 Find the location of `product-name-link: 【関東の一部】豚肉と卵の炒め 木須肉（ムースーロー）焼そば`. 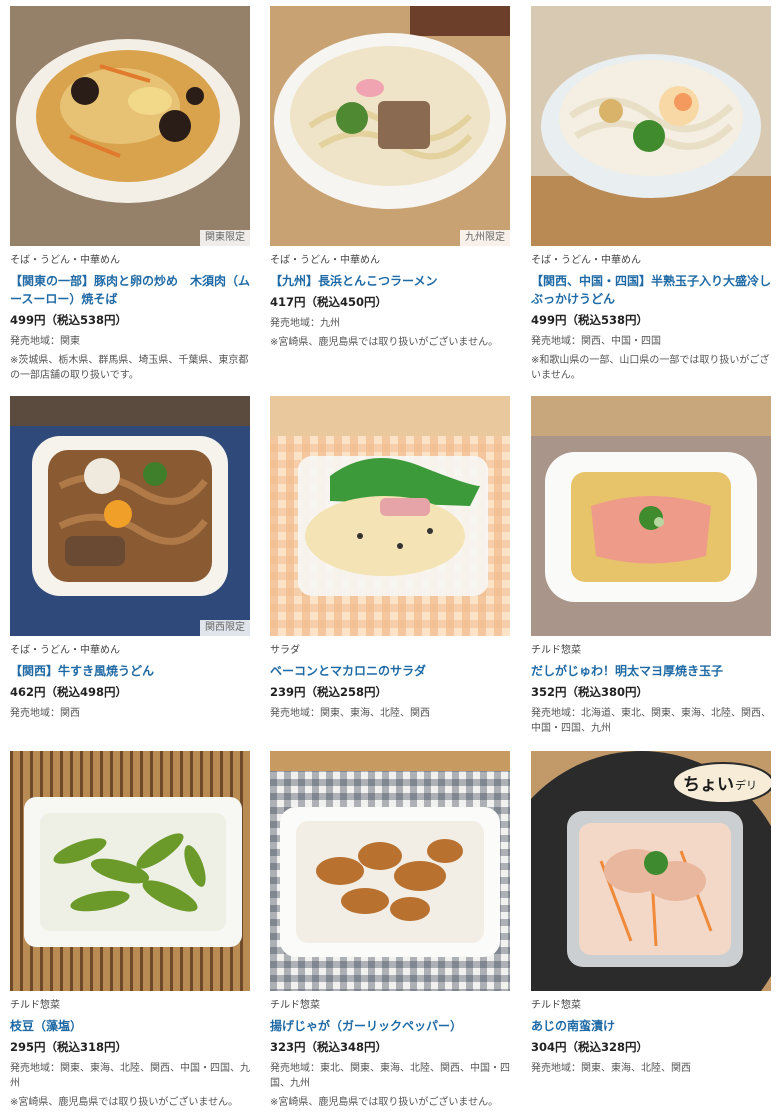

product-name-link: 【関東の一部】豚肉と卵の炒め 木須肉（ムースーロー）焼そば is located at coordinates (130, 290).